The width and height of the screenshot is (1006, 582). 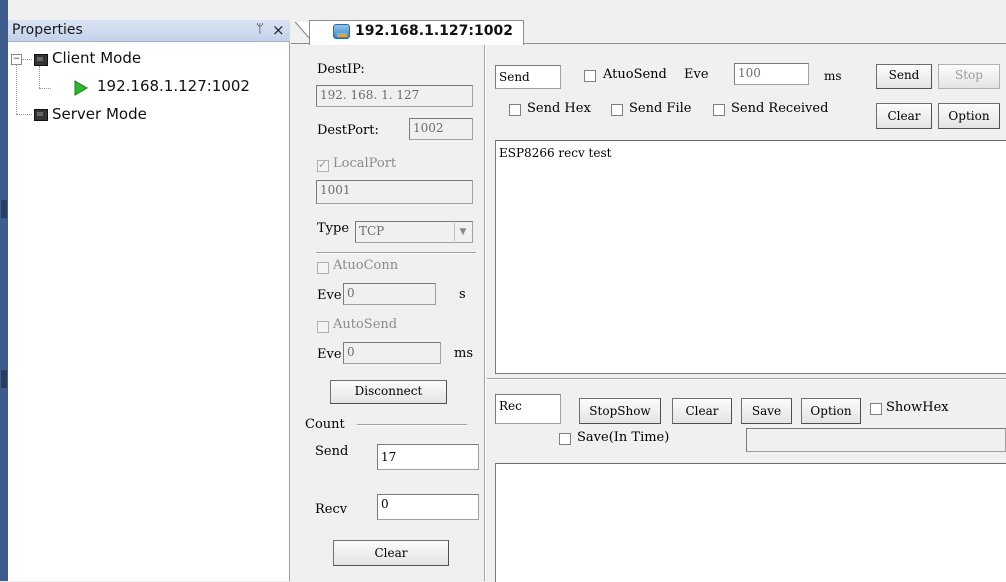 I want to click on clear-send-button: Clear, so click(x=904, y=116).